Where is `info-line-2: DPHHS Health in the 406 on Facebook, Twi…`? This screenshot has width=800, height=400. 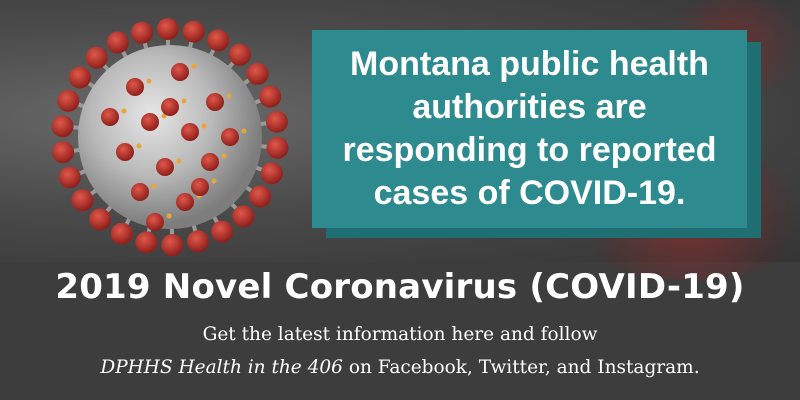 info-line-2: DPHHS Health in the 406 on Facebook, Twi… is located at coordinates (400, 367).